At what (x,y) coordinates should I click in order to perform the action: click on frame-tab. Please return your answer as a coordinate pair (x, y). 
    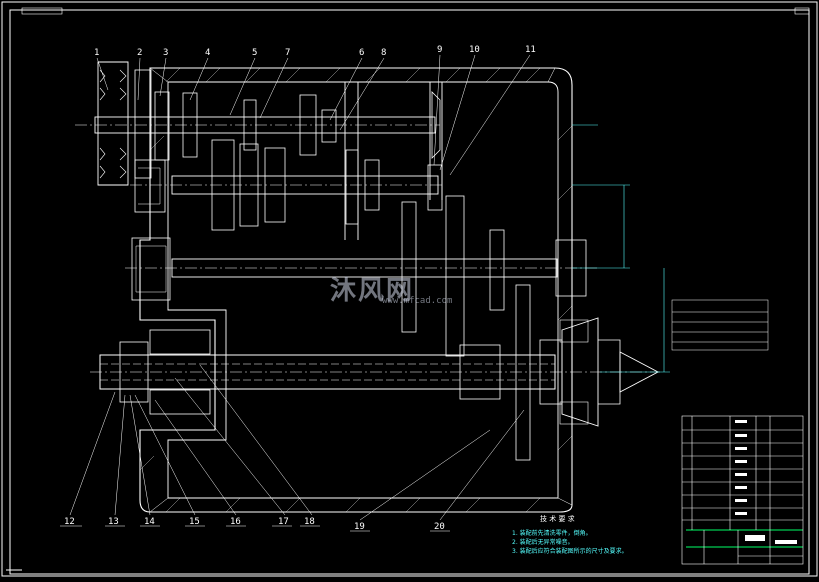
    Looking at the image, I should click on (42, 11).